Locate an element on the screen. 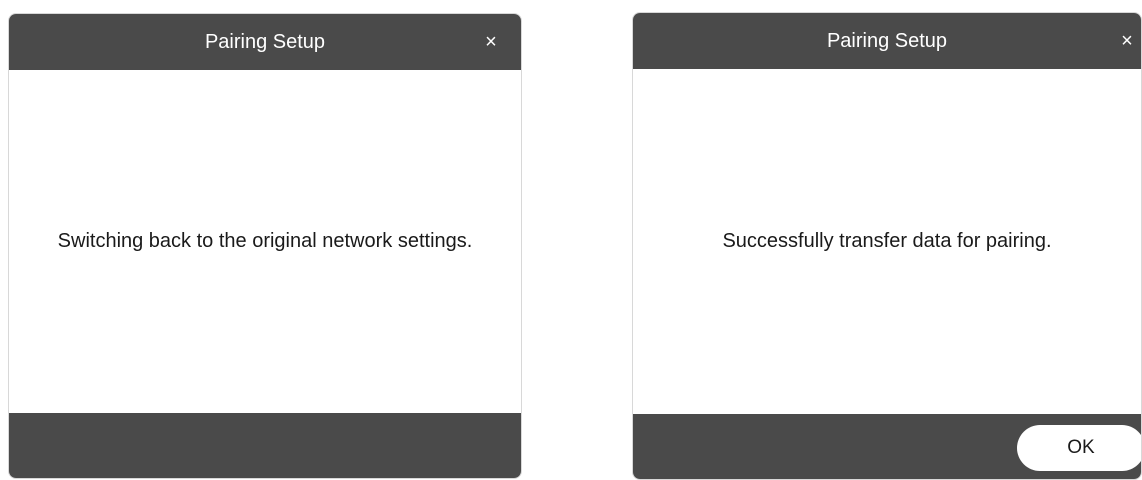 The height and width of the screenshot is (480, 1142). dialog-footer: OK is located at coordinates (887, 446).